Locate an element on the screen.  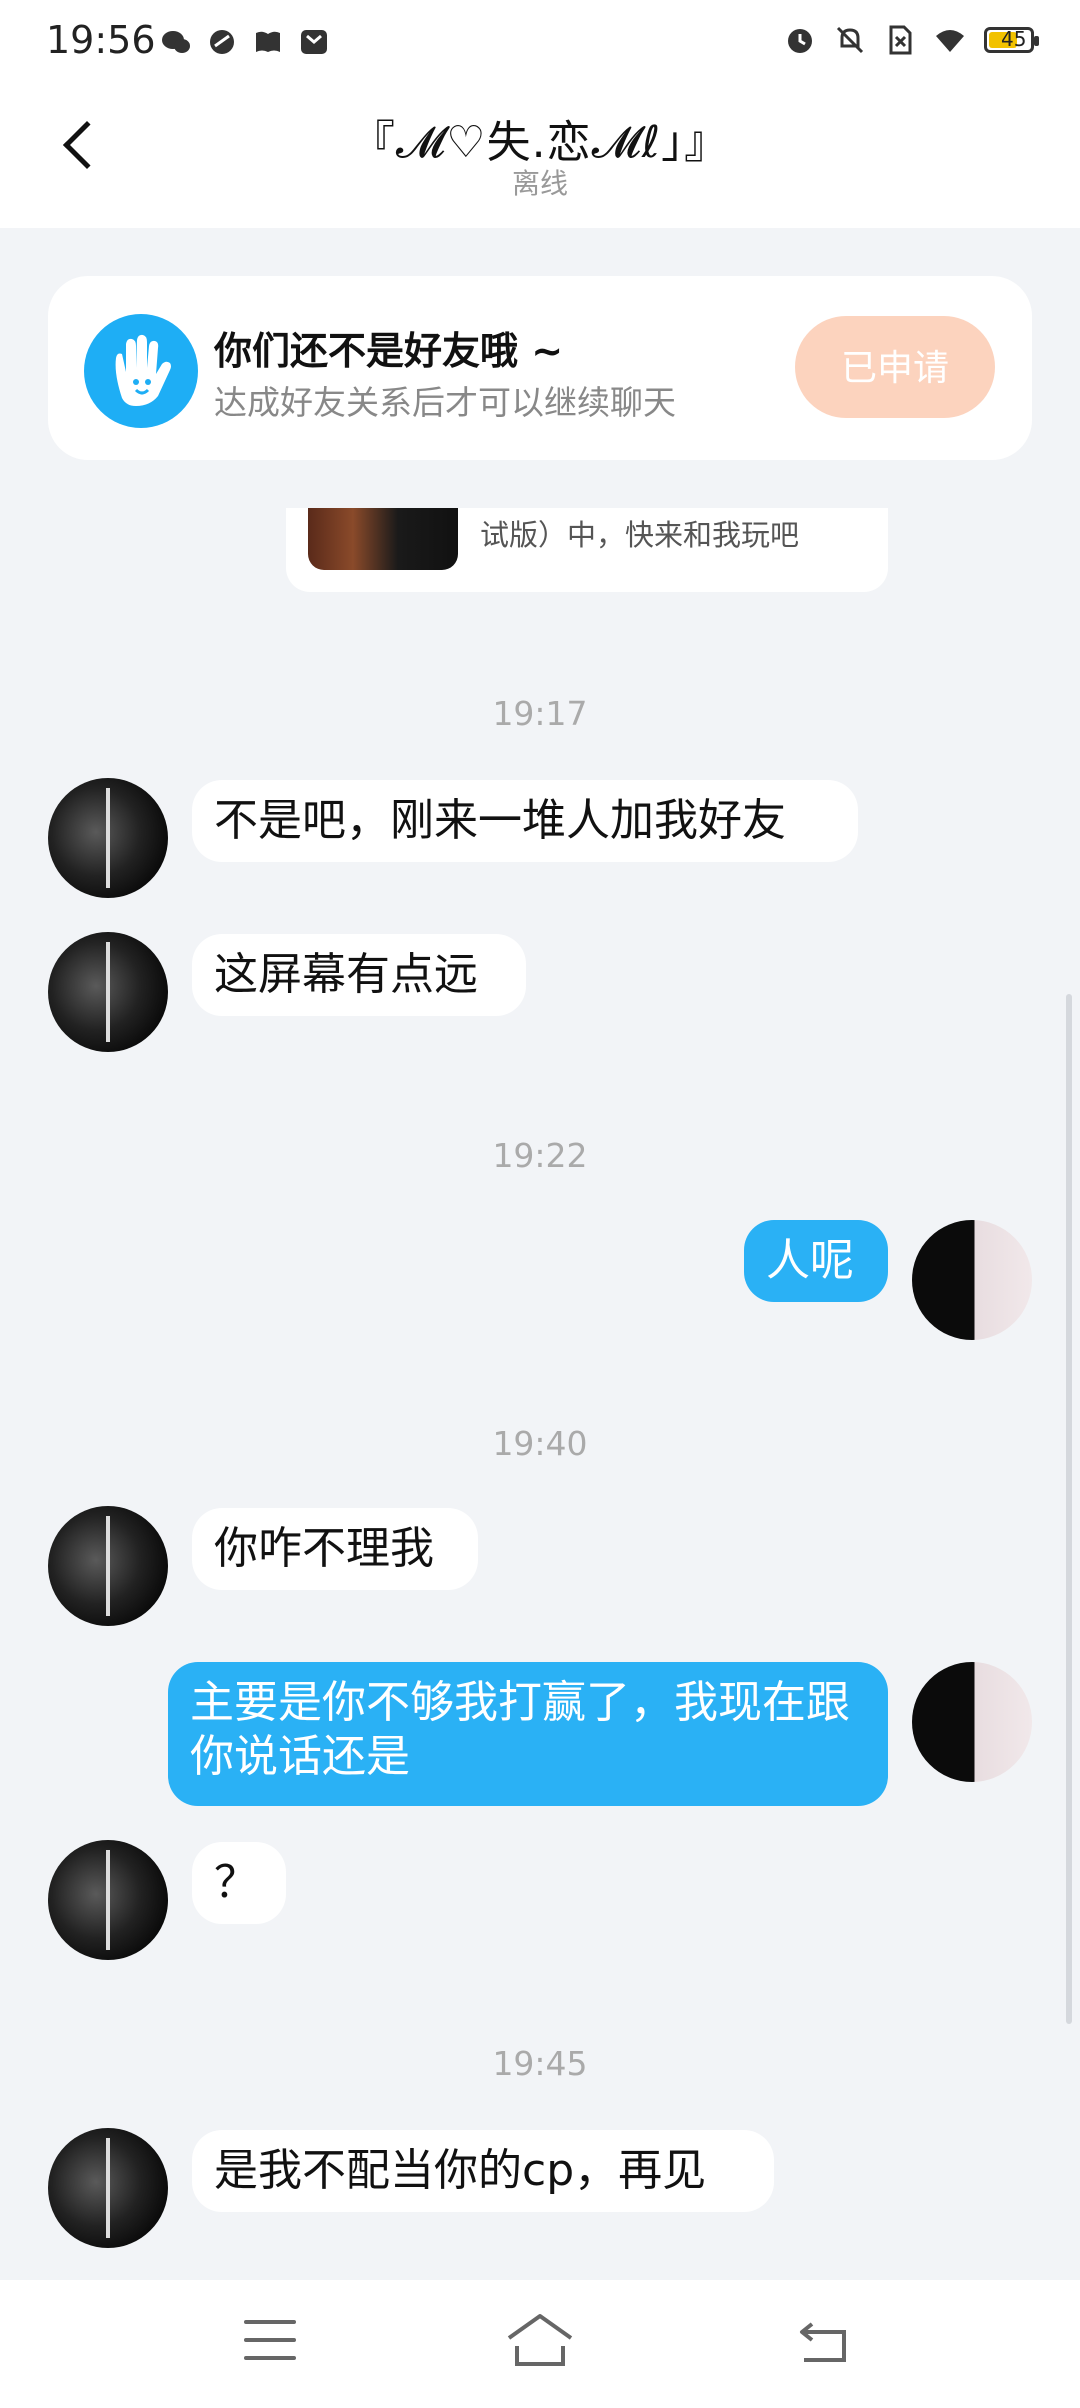
message-bubble-in: 是我不配当你的cp，再见 is located at coordinates (483, 2171).